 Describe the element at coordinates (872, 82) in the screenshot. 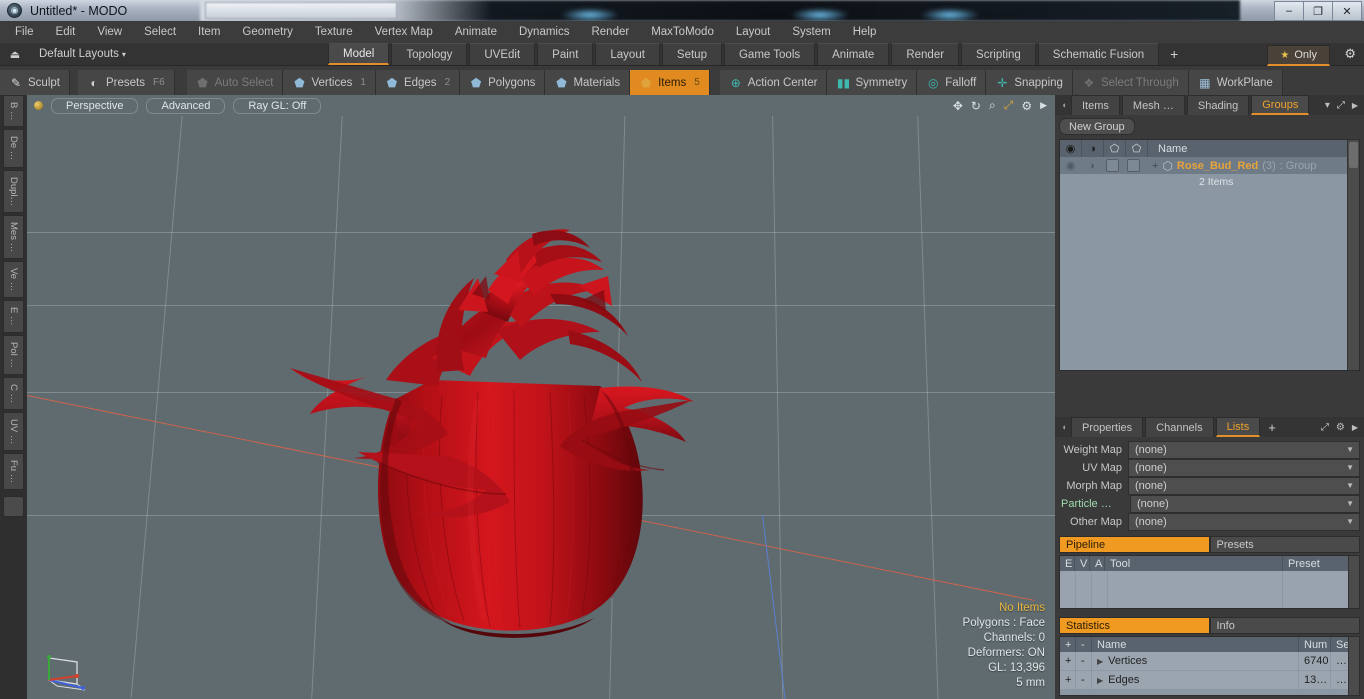

I see `toolbar-symmetry: ▮▮ Symmetry` at that location.